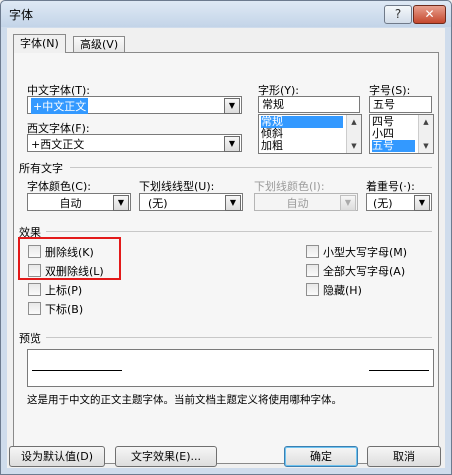 The width and height of the screenshot is (452, 475). I want to click on chinese-font-value: +中文正文, so click(60, 106).